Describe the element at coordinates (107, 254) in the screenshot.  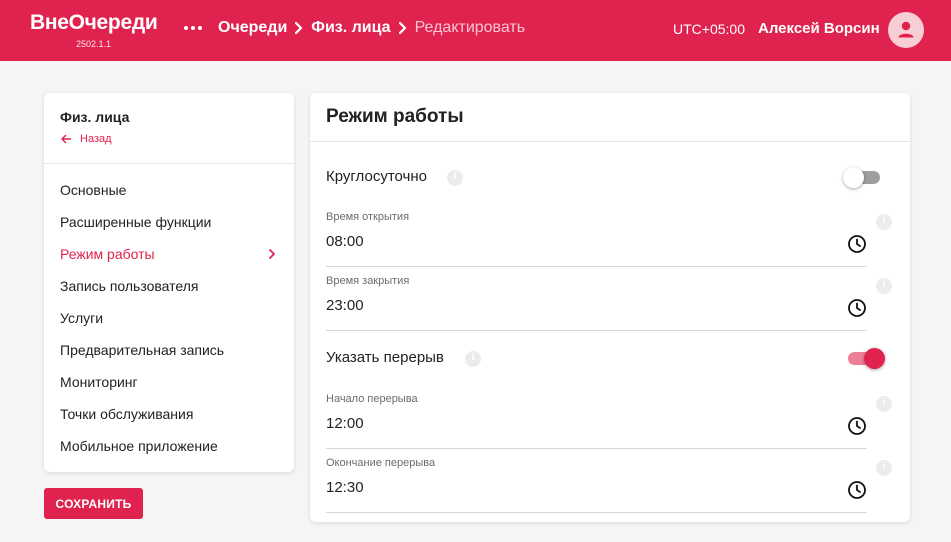
I see `sidebar-item-label: Режим работы` at that location.